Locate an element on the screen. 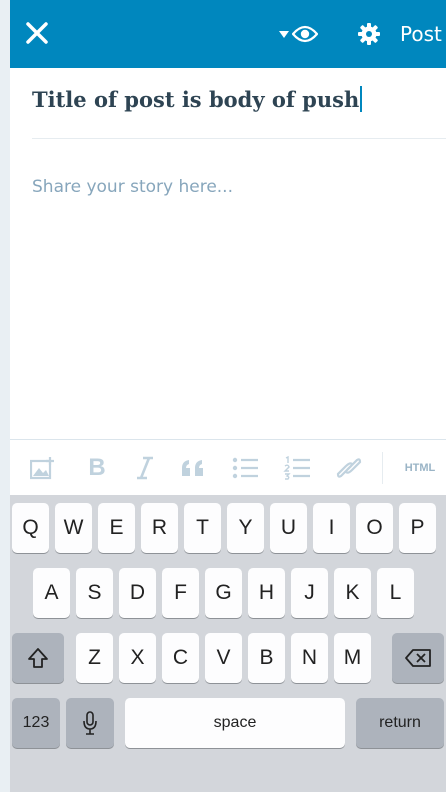 This screenshot has height=792, width=446. microphone-icon is located at coordinates (90, 723).